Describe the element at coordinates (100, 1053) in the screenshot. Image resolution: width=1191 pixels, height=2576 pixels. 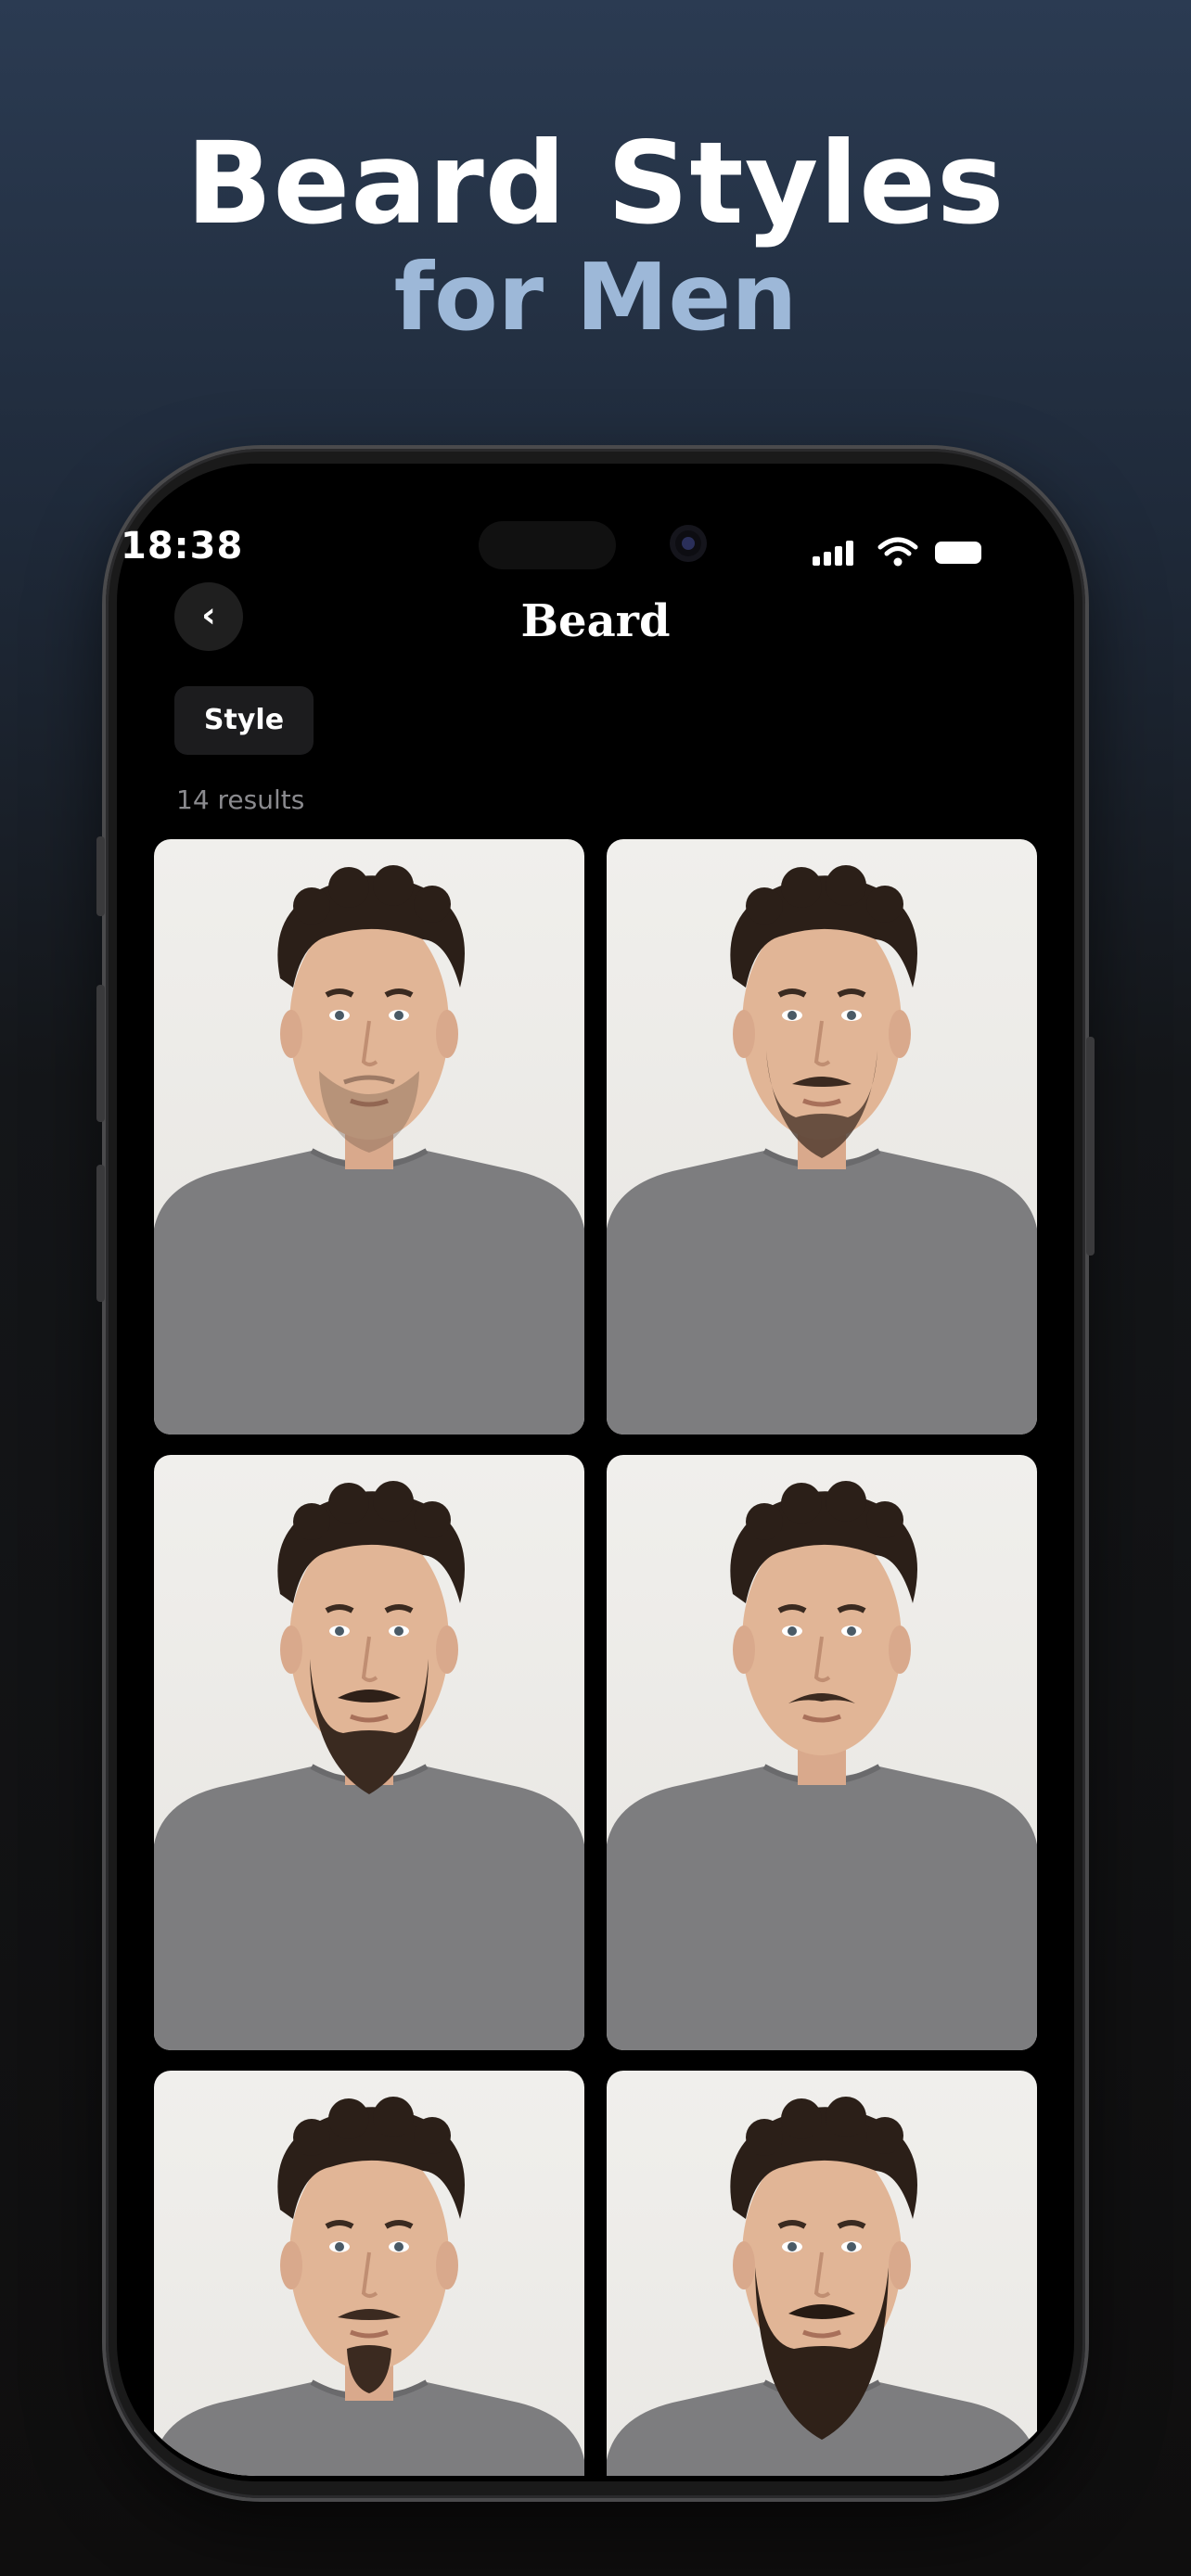
I see `volume-up-button` at that location.